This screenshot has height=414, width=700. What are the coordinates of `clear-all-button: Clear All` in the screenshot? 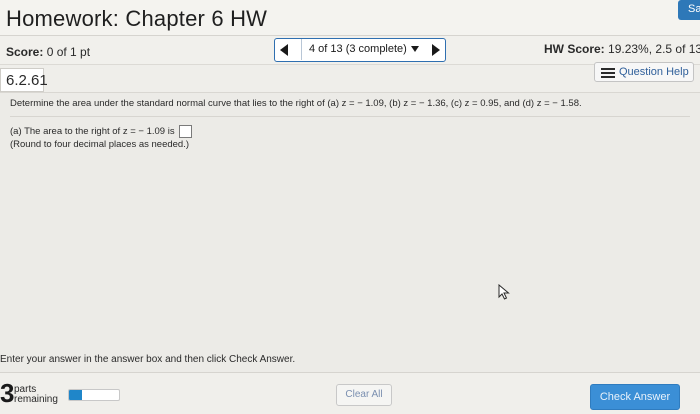 It's located at (364, 395).